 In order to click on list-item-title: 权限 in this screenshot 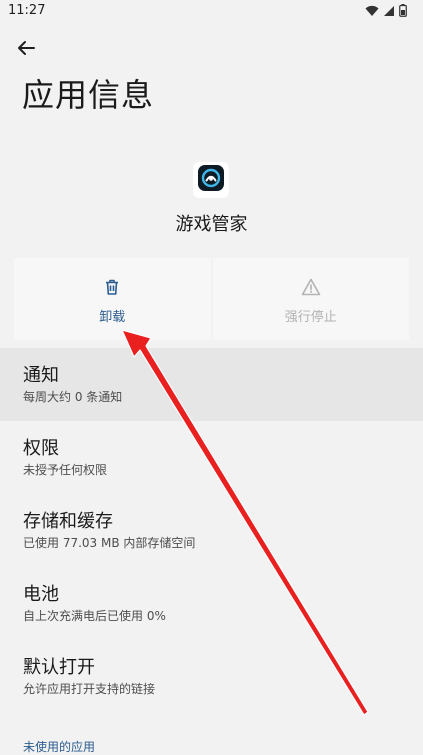, I will do `click(41, 448)`.